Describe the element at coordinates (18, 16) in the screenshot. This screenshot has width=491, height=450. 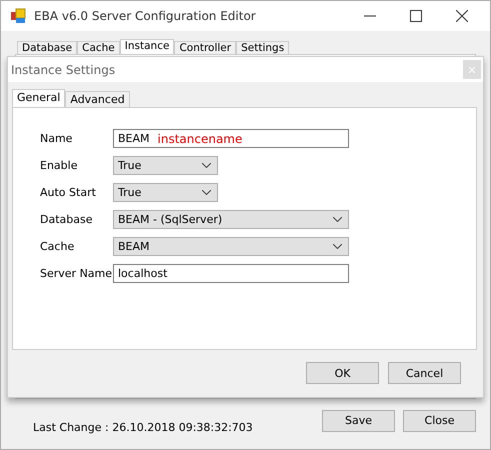
I see `app-icon` at that location.